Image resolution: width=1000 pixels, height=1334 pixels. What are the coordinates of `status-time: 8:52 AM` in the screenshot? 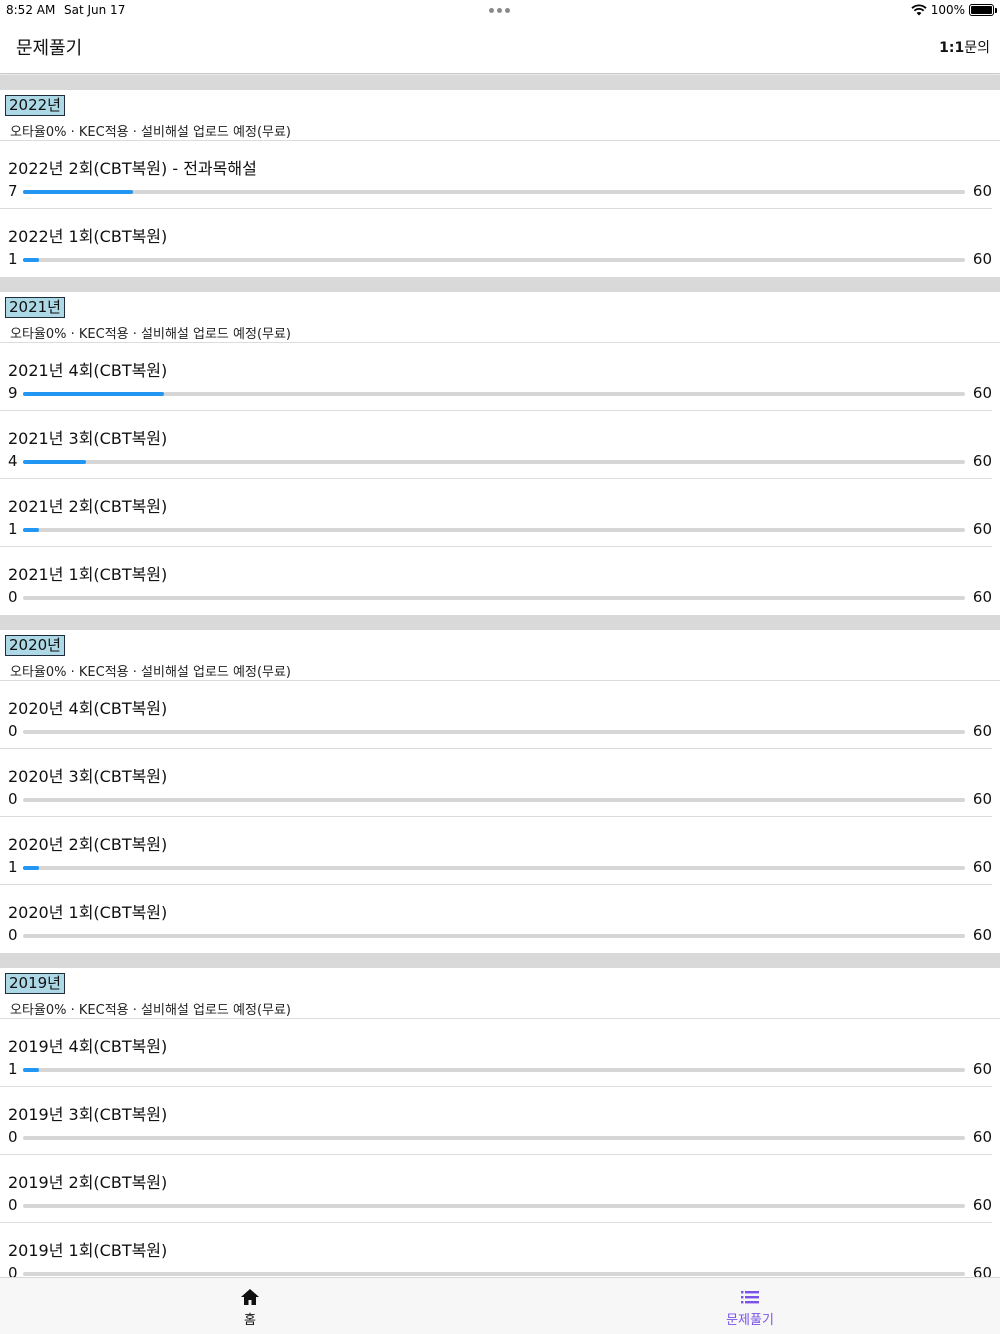 It's located at (31, 10).